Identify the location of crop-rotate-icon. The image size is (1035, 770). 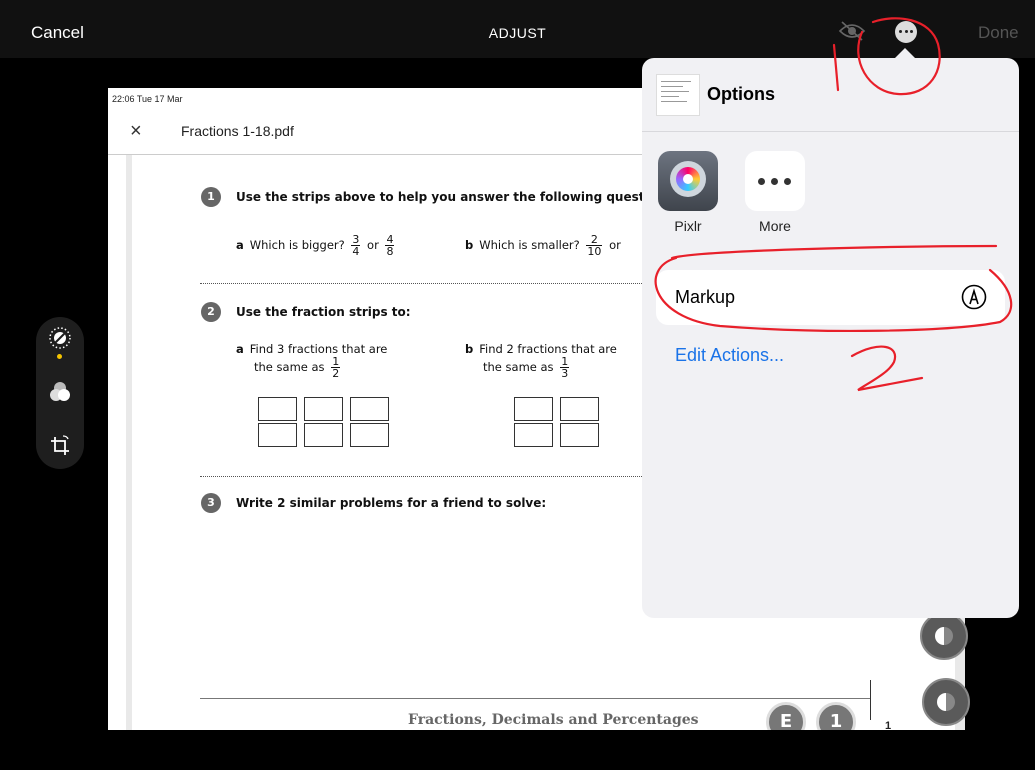
(60, 446).